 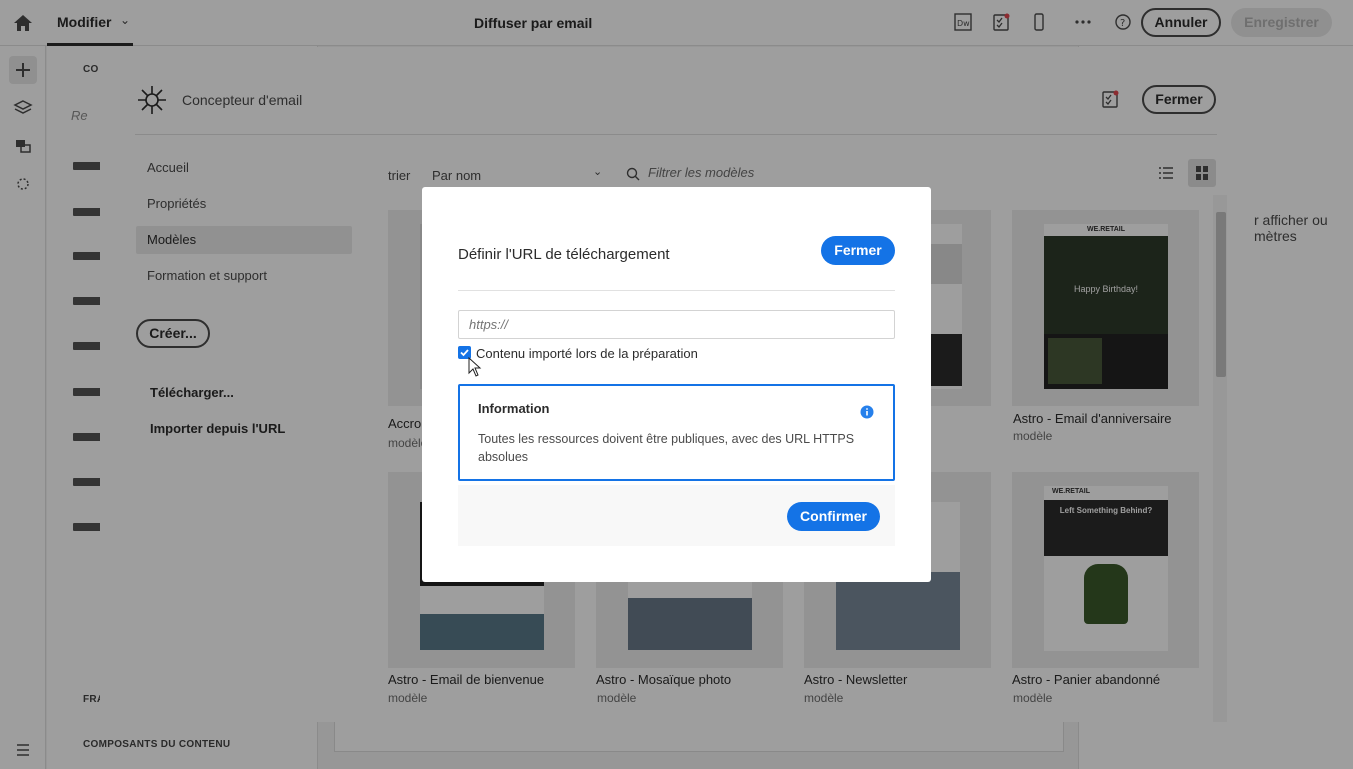 What do you see at coordinates (587, 353) in the screenshot?
I see `checkbox-label: Contenu importé lors de la préparation` at bounding box center [587, 353].